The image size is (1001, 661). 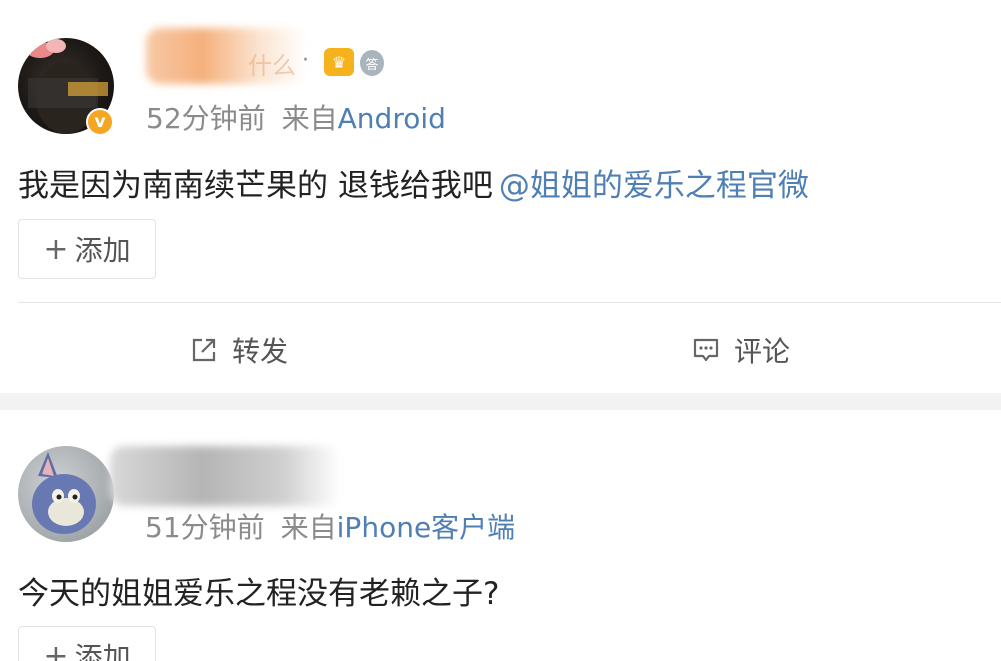 I want to click on repost-label: 转发, so click(x=260, y=351).